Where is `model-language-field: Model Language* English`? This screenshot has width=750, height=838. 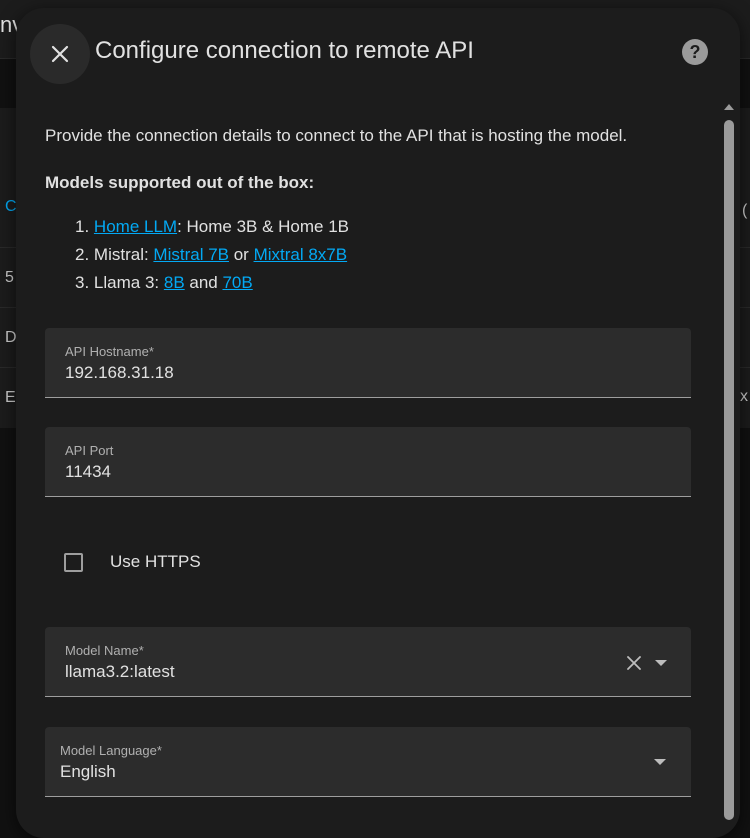 model-language-field: Model Language* English is located at coordinates (368, 762).